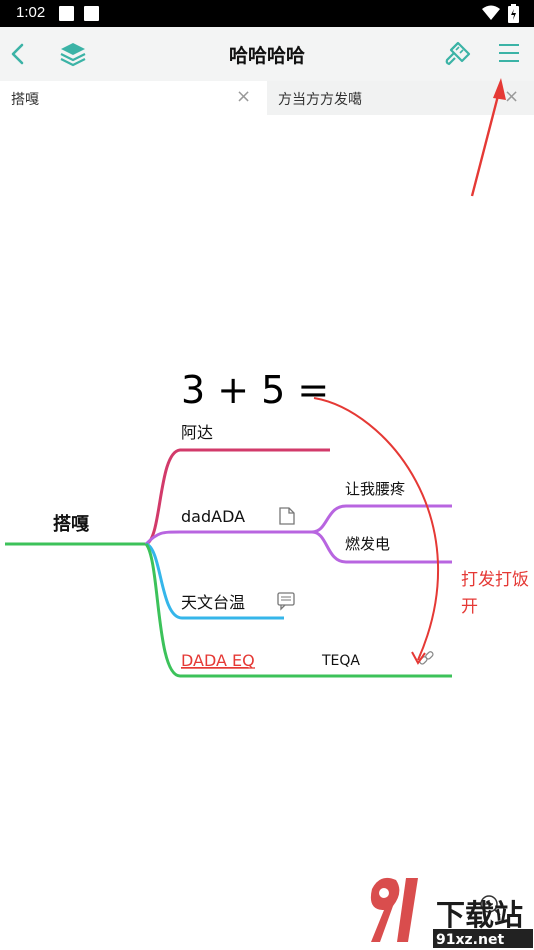 This screenshot has height=950, width=534. What do you see at coordinates (197, 432) in the screenshot?
I see `node-text: 阿达` at bounding box center [197, 432].